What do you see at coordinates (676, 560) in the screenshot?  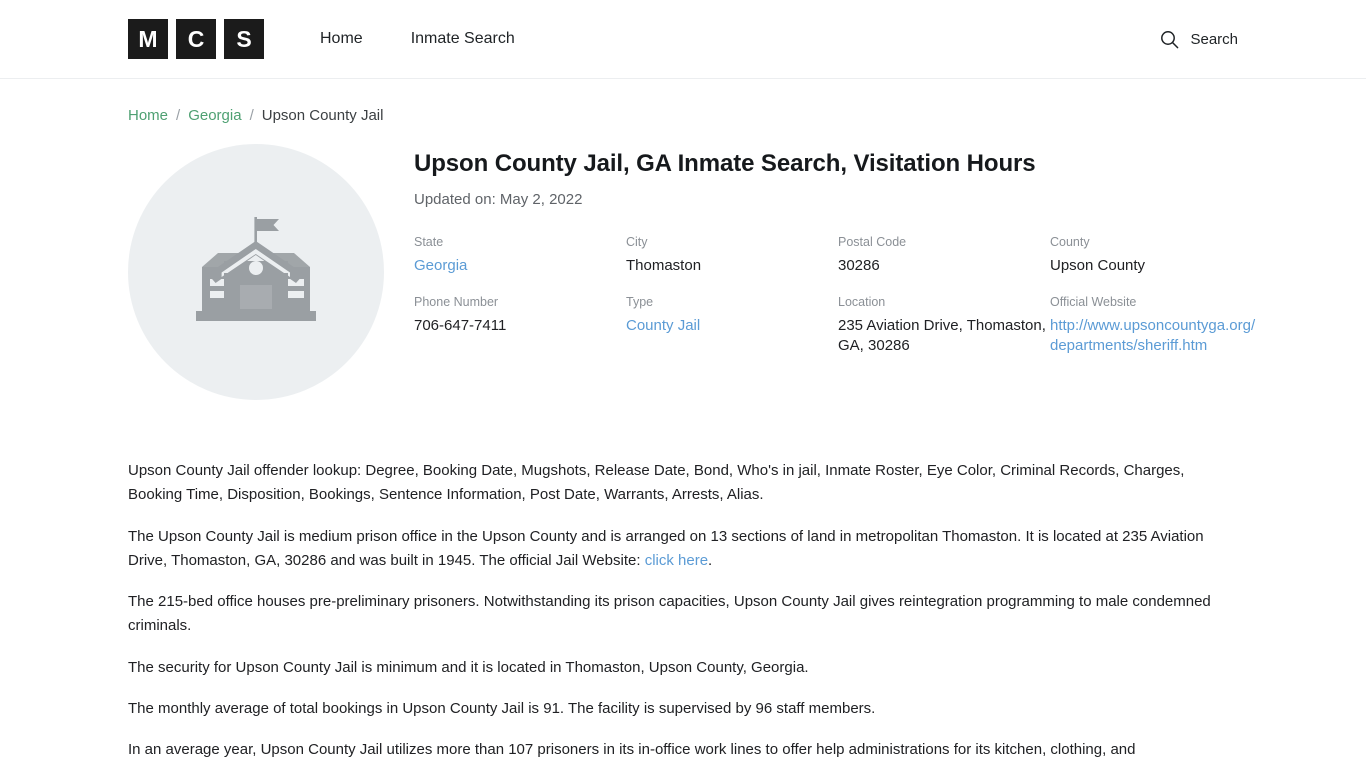 I see `click-here-link: click here` at bounding box center [676, 560].